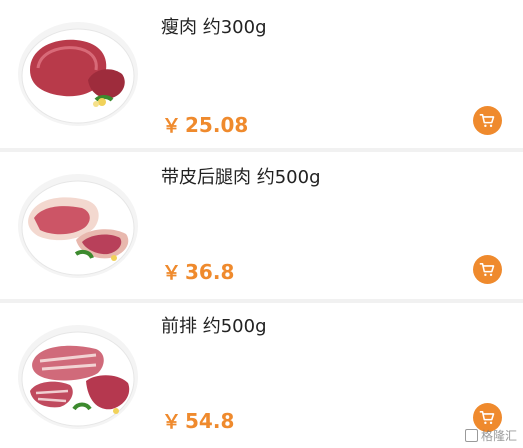 The height and width of the screenshot is (448, 523). I want to click on product-name: 瘦肉 约300g, so click(214, 28).